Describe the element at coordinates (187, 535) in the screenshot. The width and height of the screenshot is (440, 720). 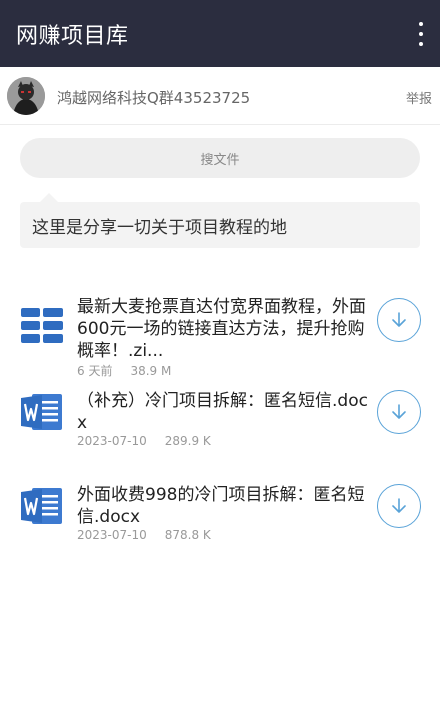
I see `file-size: 878.8 K` at that location.